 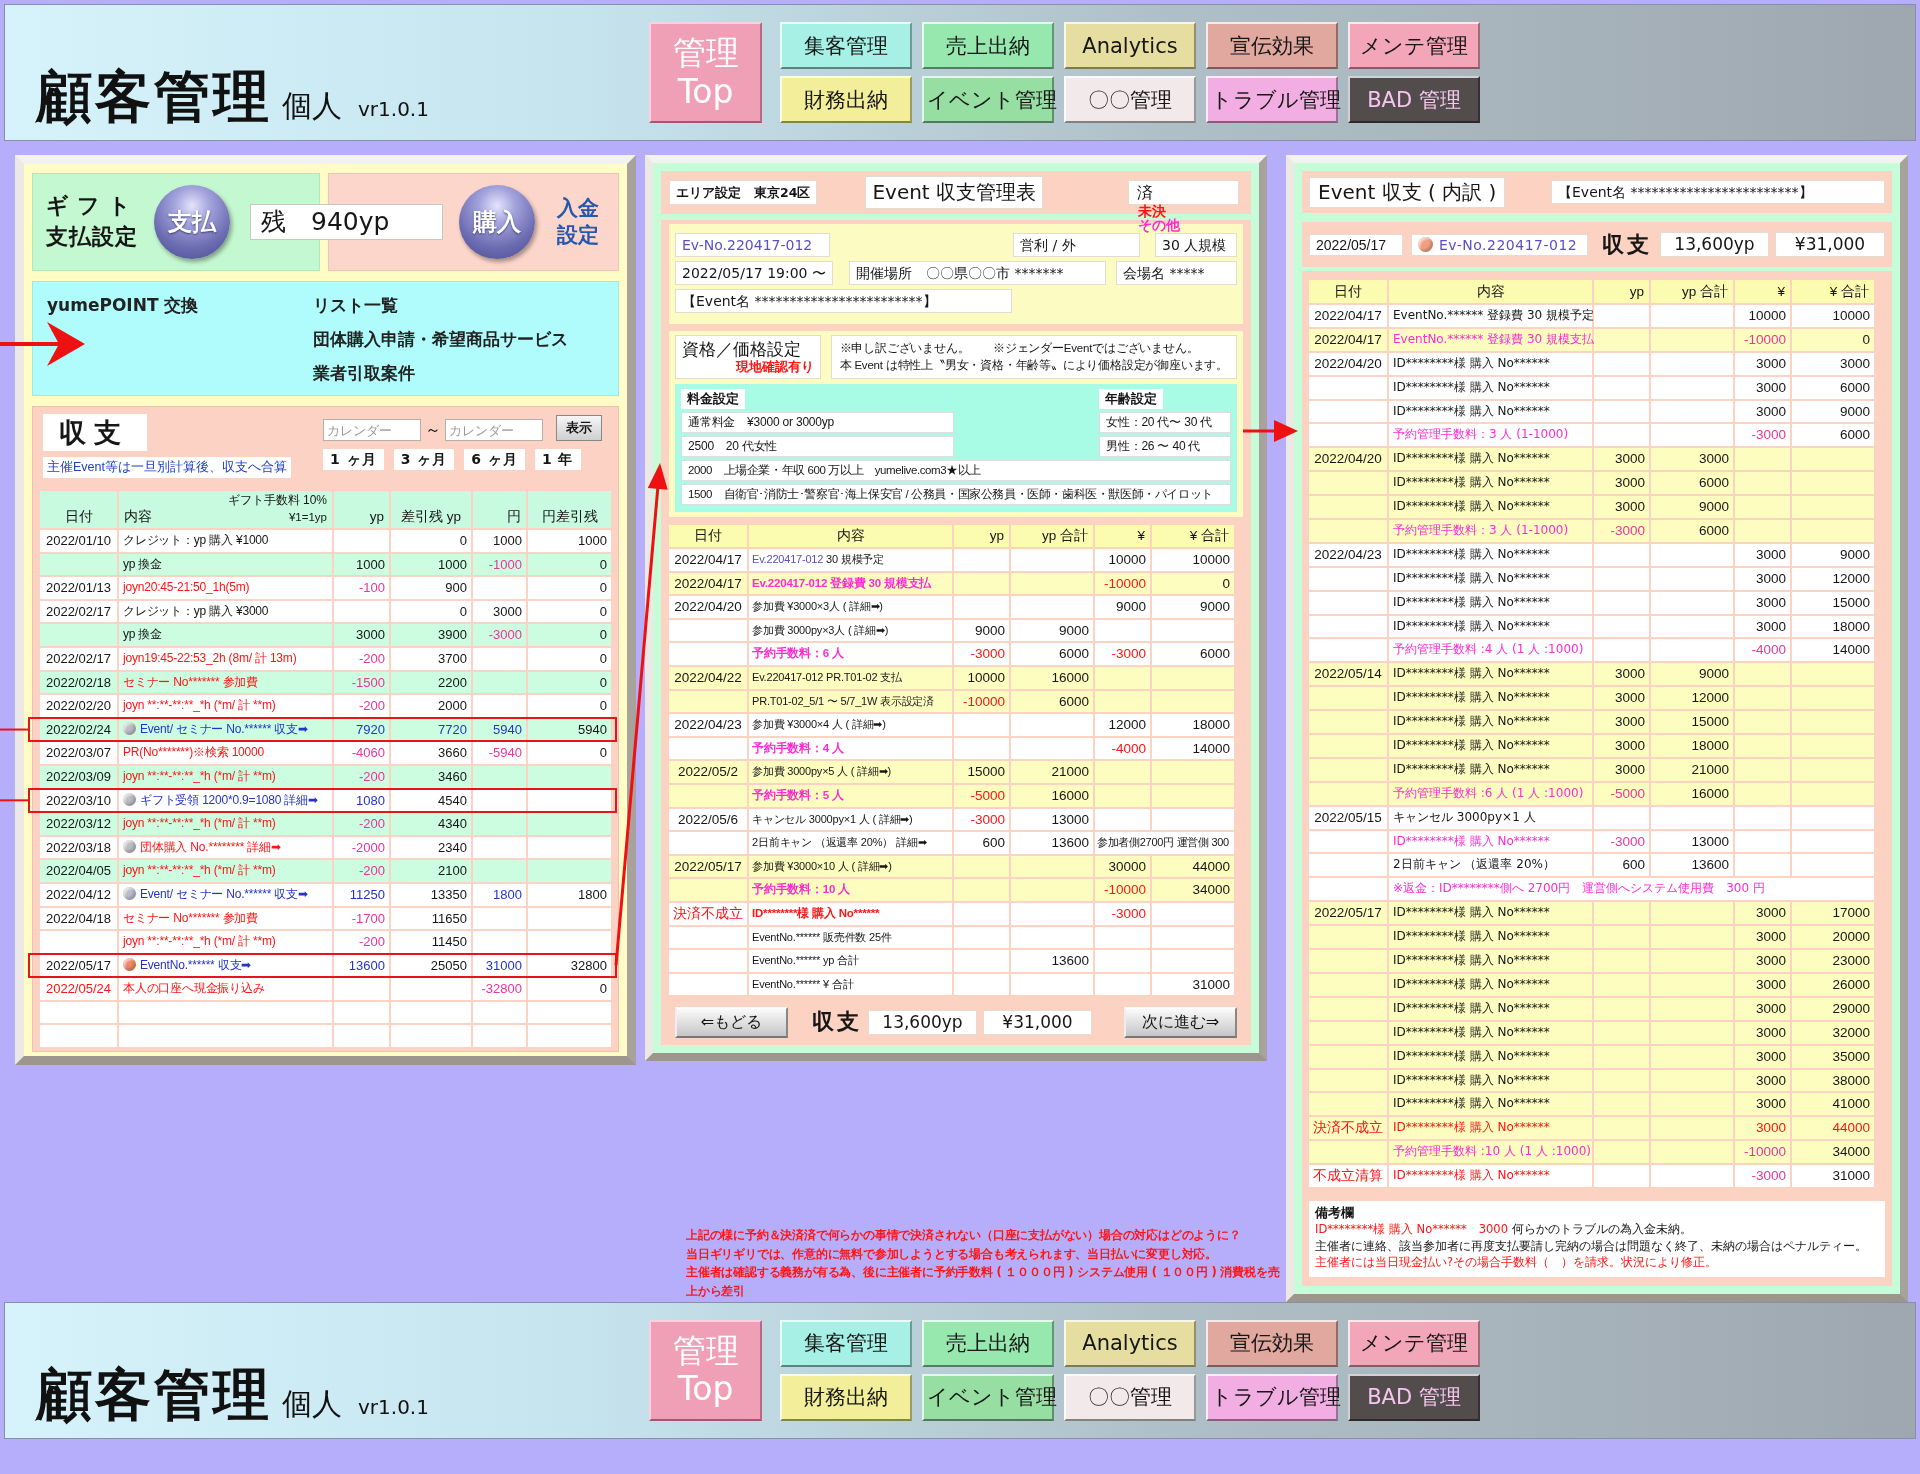 What do you see at coordinates (229, 799) in the screenshot?
I see `entry-link: ギフト受領 1200*0.9=1080 詳細➡` at bounding box center [229, 799].